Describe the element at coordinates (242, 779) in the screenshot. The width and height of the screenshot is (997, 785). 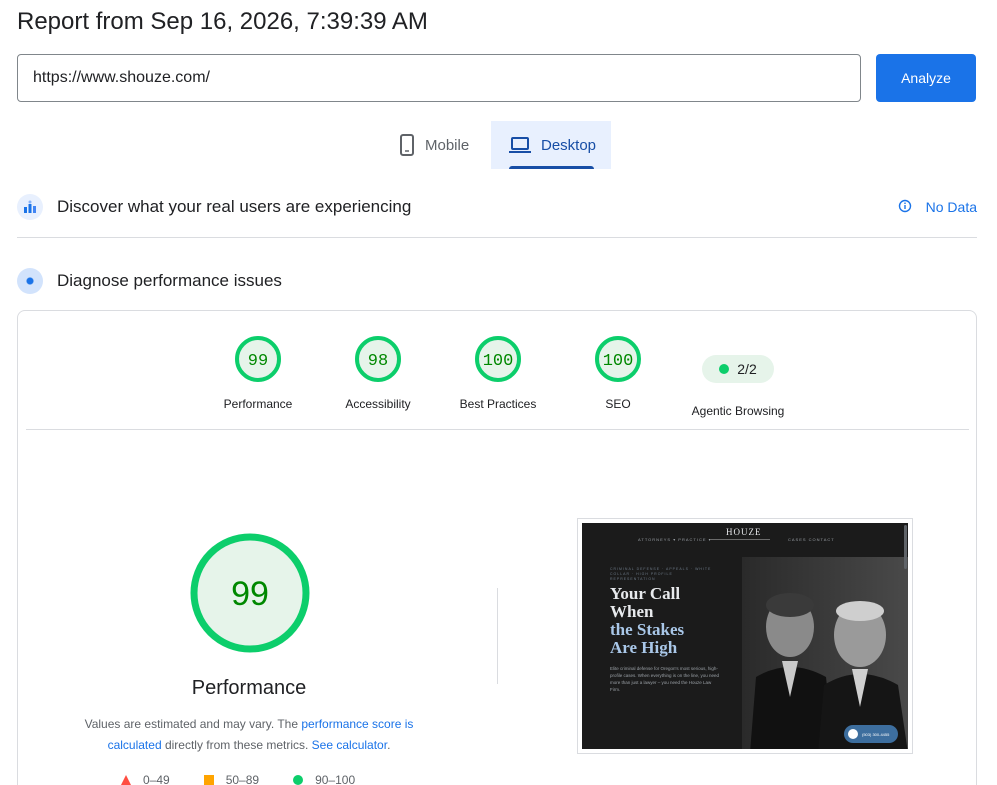
I see `legend-average-label: 50–89` at that location.